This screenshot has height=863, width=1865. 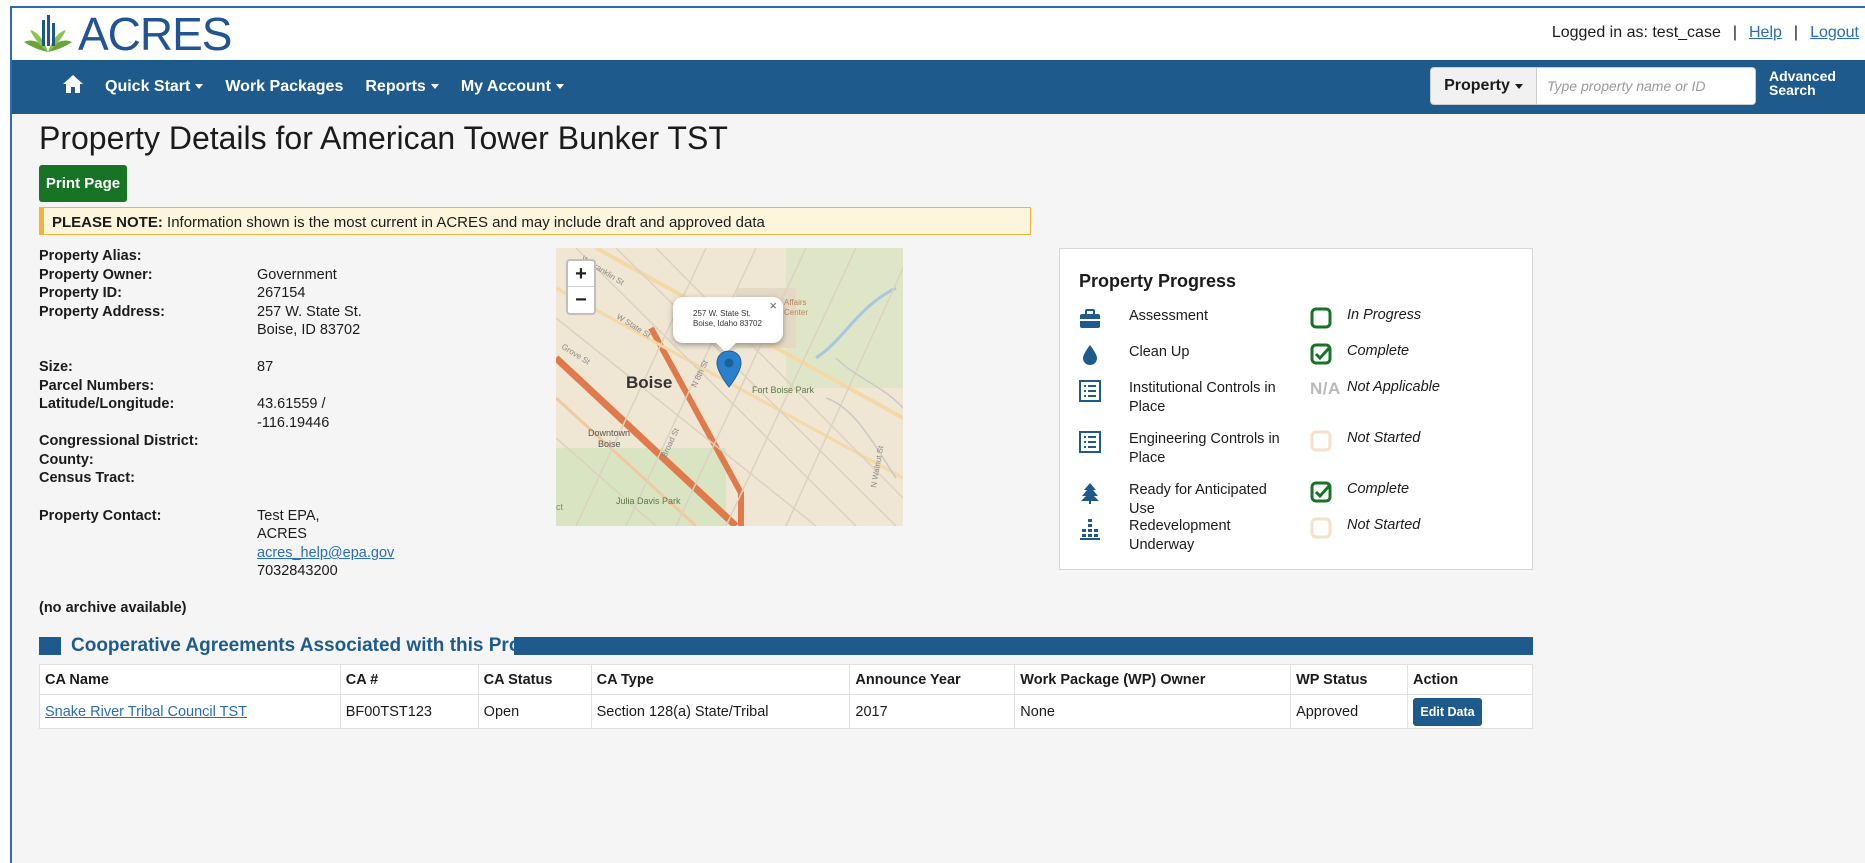 What do you see at coordinates (1153, 679) in the screenshot?
I see `col-wp-owner: Work Package (WP) Owner` at bounding box center [1153, 679].